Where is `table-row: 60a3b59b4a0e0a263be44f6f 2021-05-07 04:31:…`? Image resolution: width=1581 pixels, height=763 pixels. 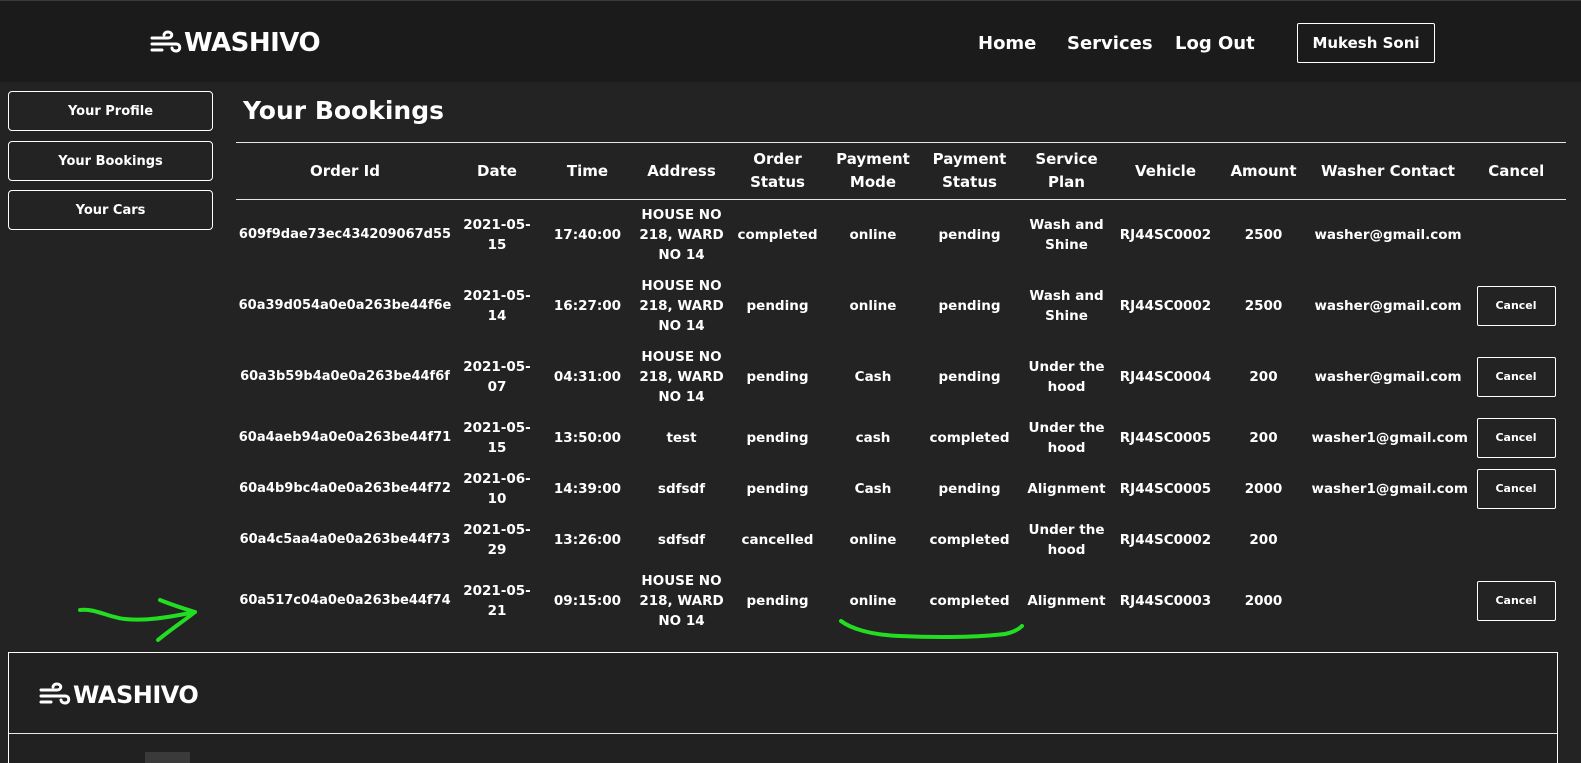
table-row: 60a3b59b4a0e0a263be44f6f 2021-05-07 04:31:… is located at coordinates (901, 377).